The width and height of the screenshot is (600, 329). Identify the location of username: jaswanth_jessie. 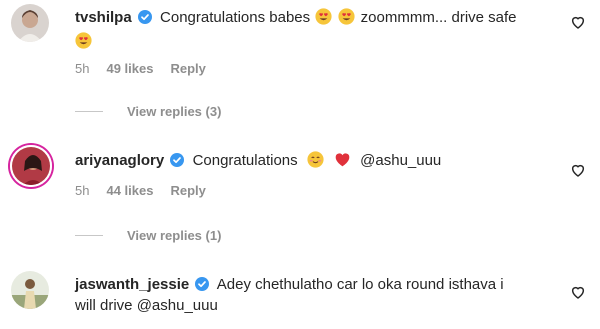
(132, 284).